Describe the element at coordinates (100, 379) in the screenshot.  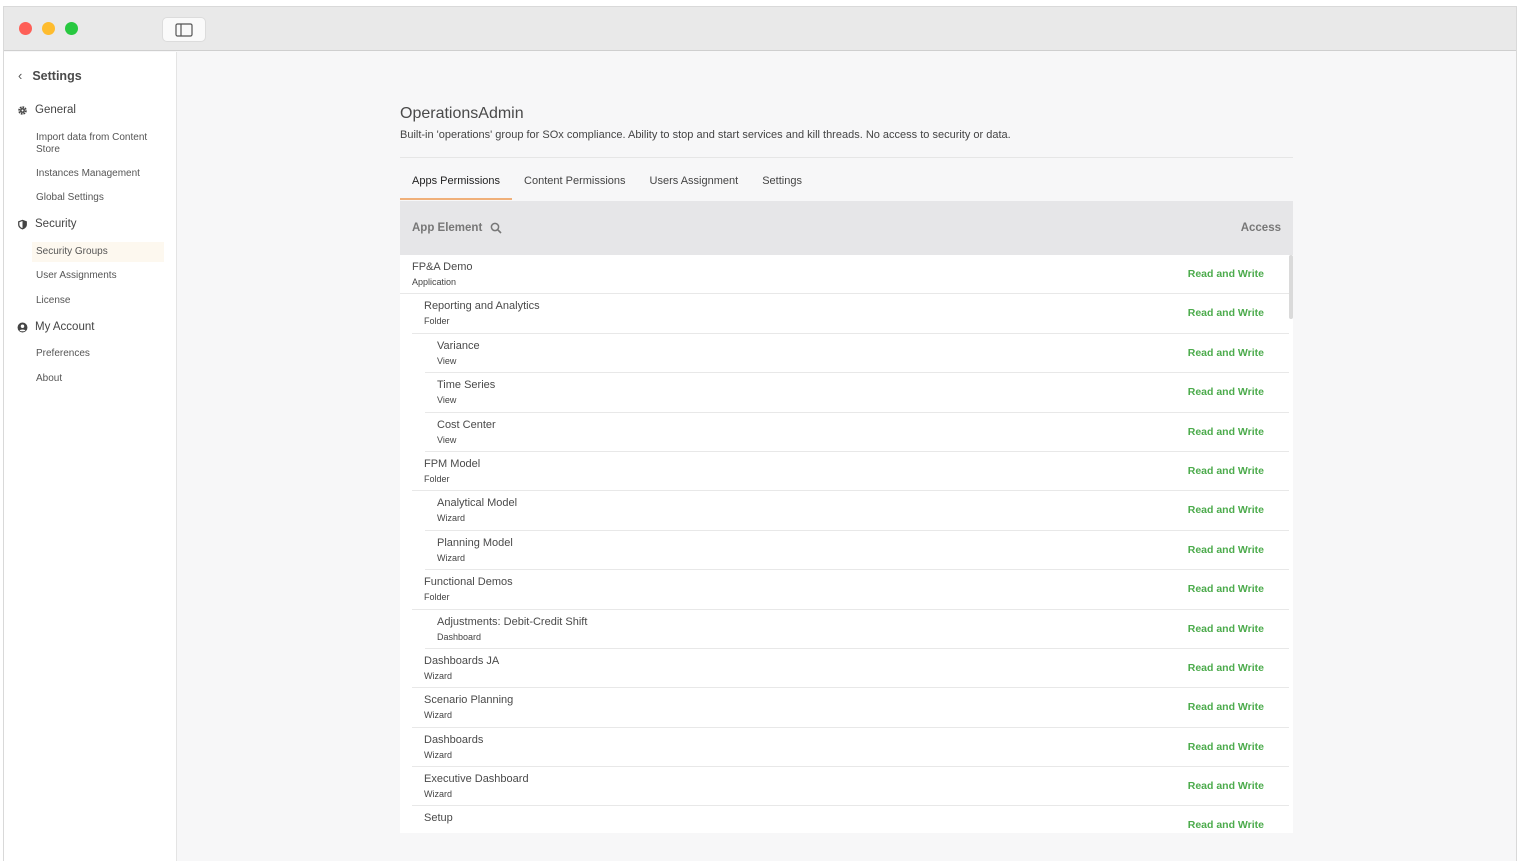
I see `sidebar-item-about: About` at that location.